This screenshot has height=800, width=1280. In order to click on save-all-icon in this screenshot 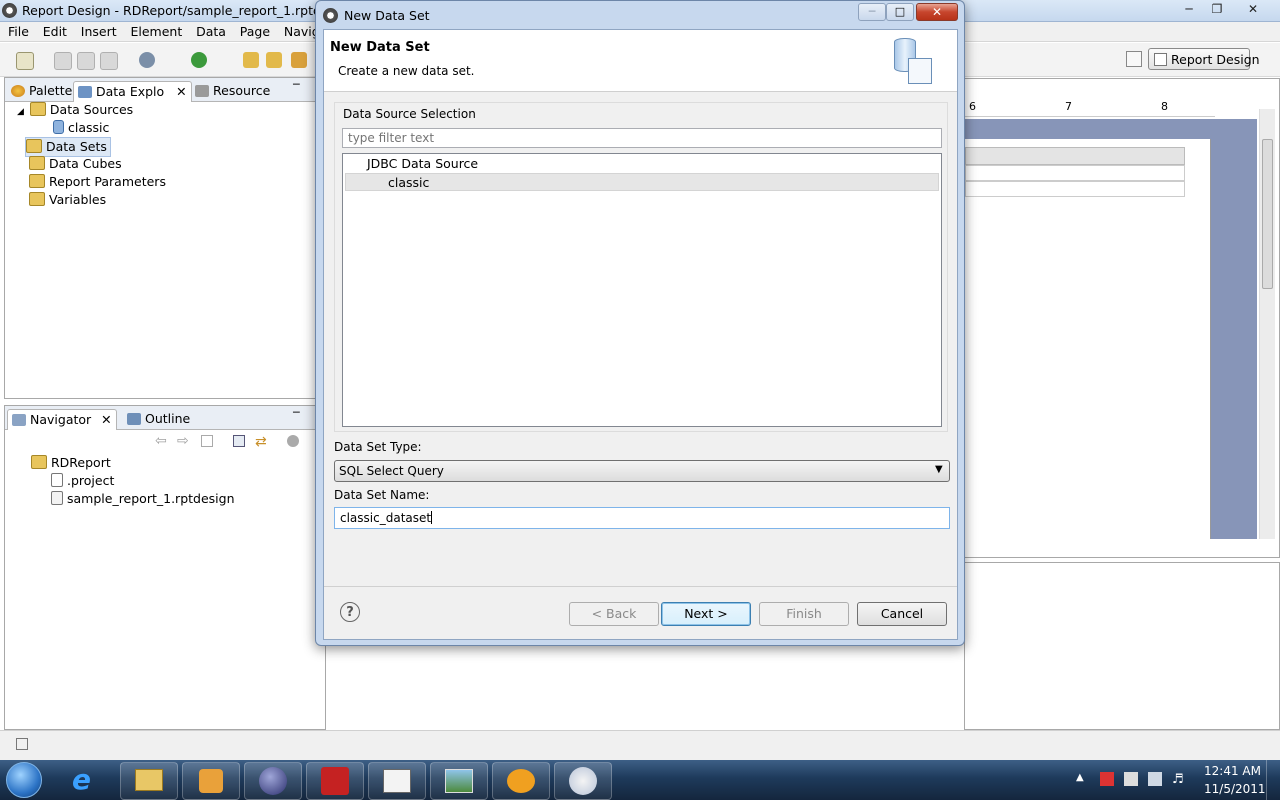, I will do `click(86, 61)`.